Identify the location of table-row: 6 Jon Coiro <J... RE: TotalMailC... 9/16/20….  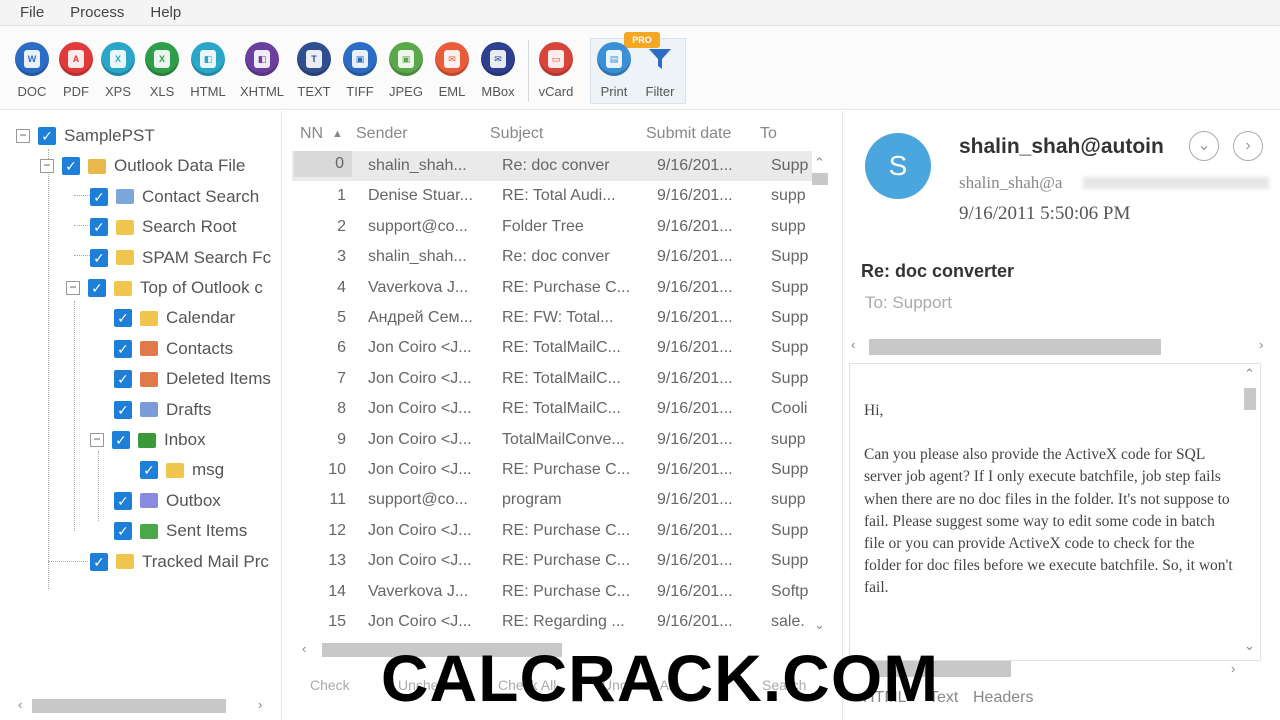
(552, 348).